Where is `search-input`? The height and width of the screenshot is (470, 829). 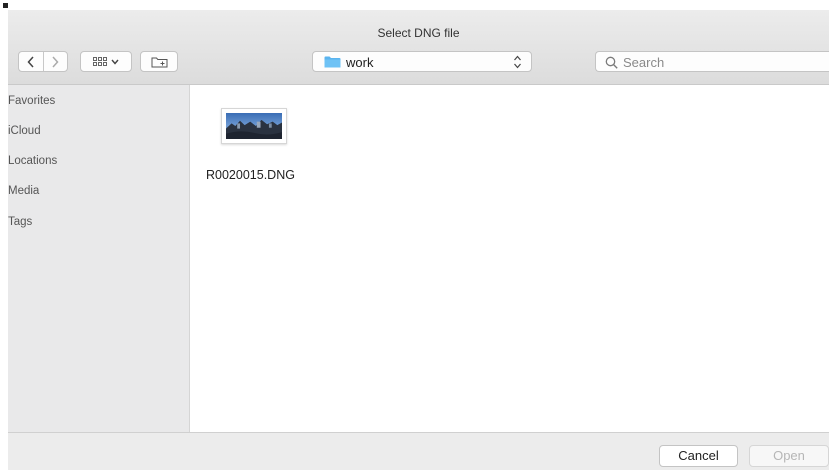 search-input is located at coordinates (723, 62).